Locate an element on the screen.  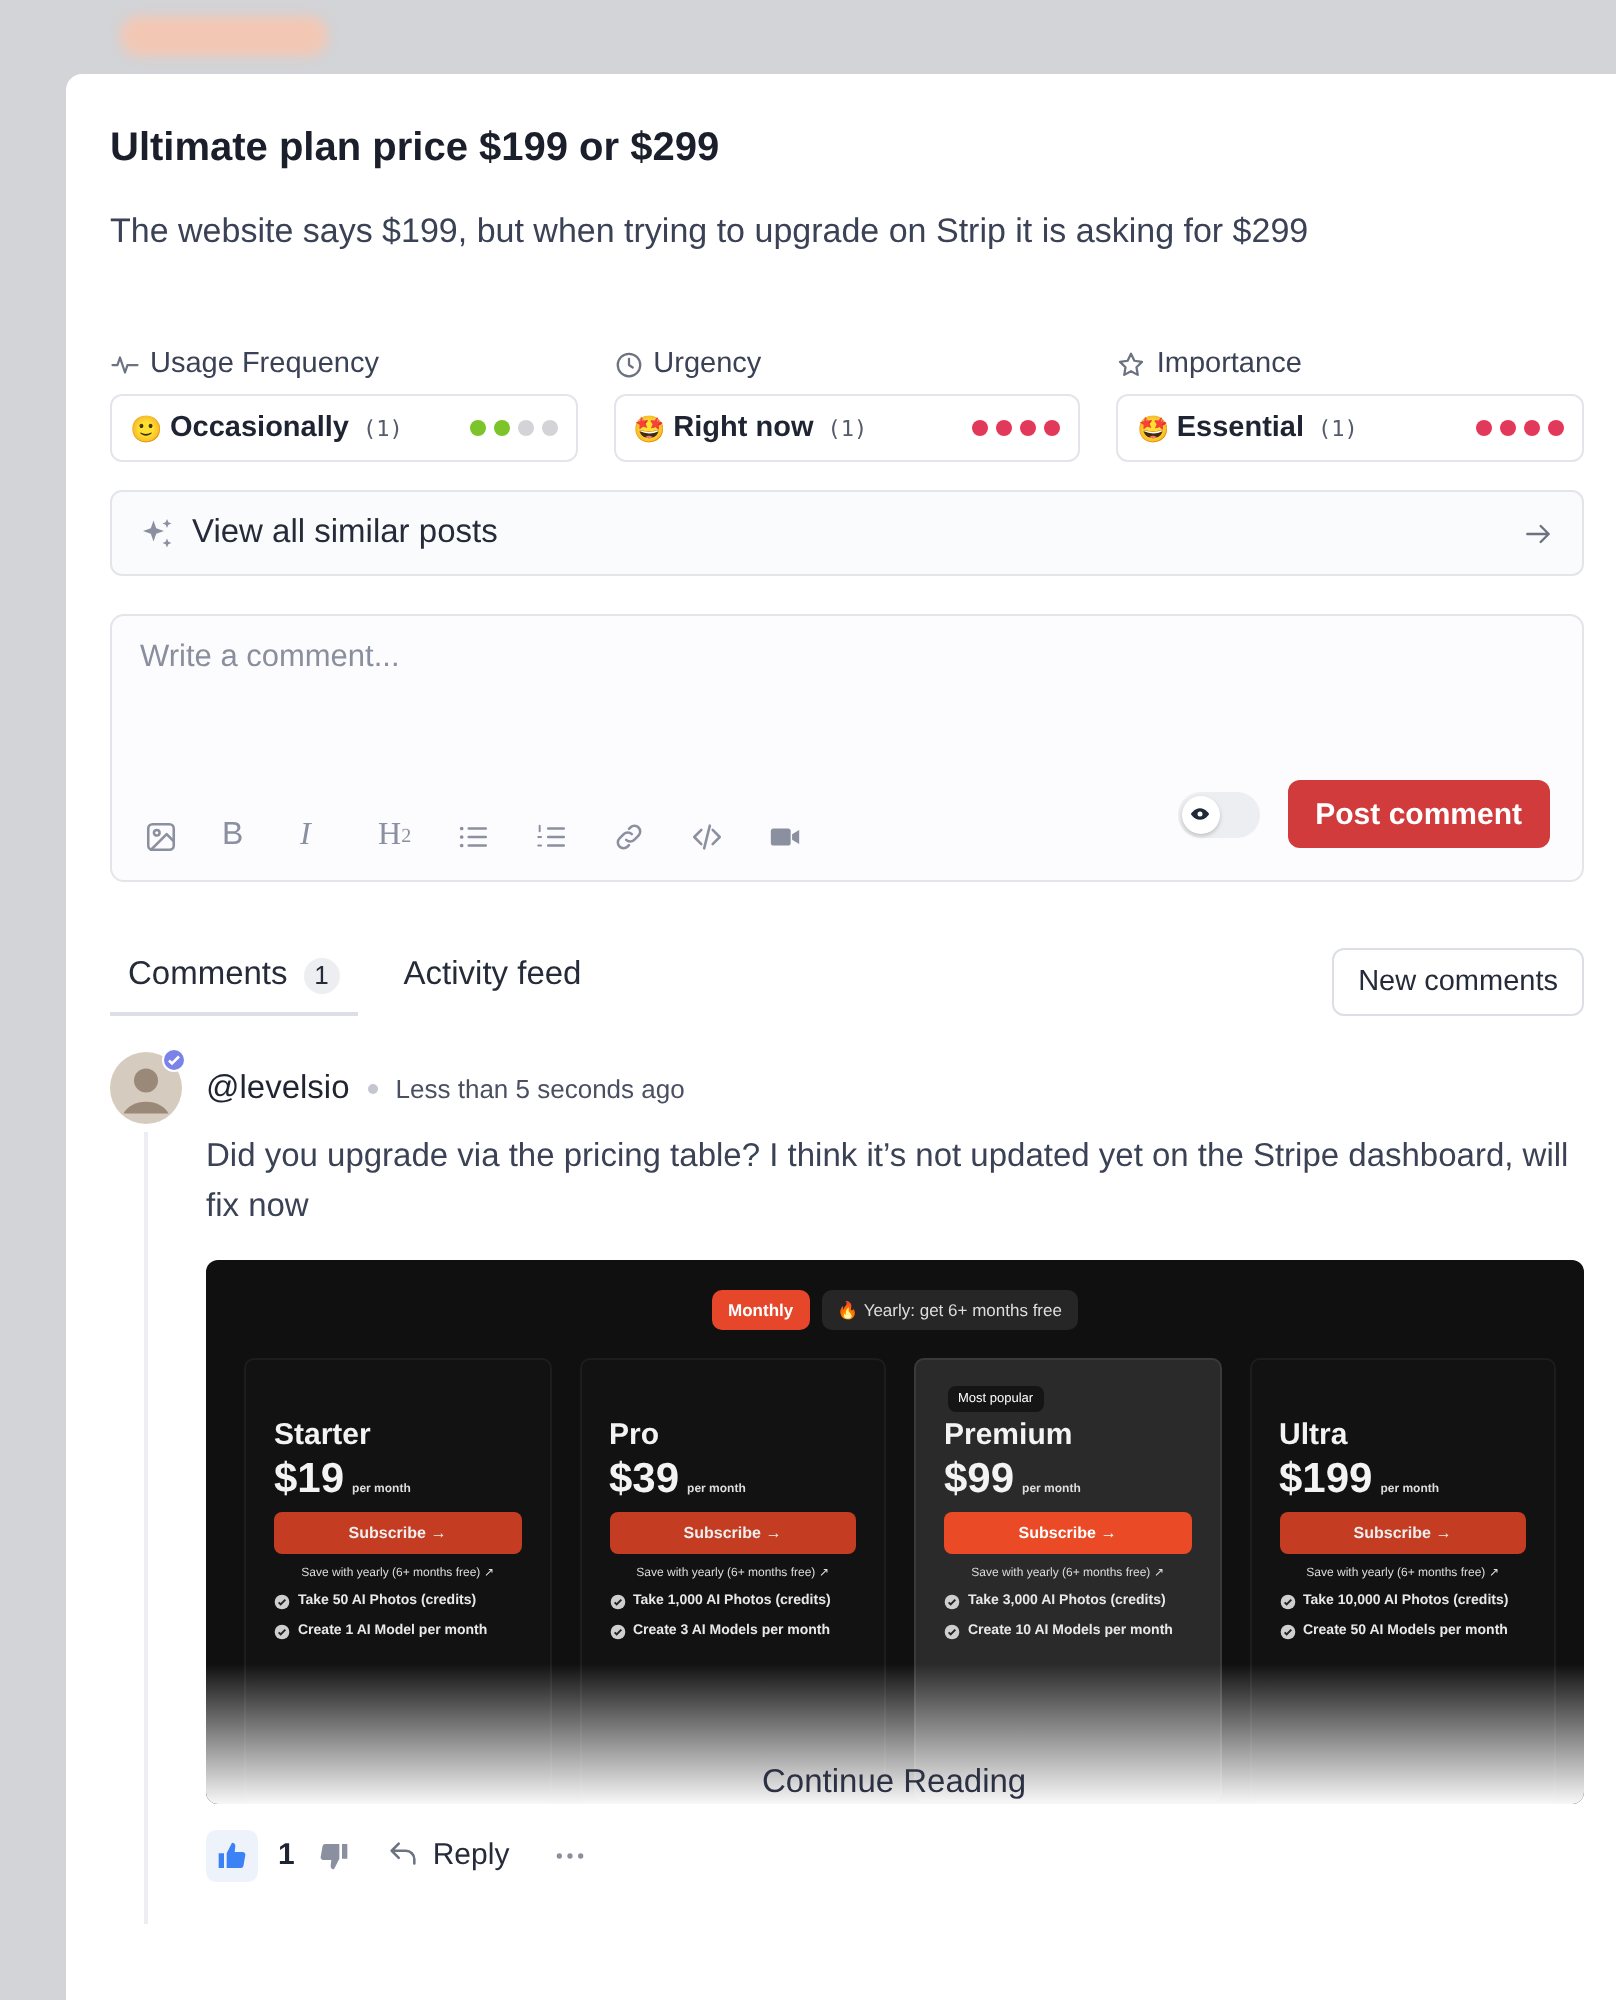
reply-button: Reply is located at coordinates (448, 1855).